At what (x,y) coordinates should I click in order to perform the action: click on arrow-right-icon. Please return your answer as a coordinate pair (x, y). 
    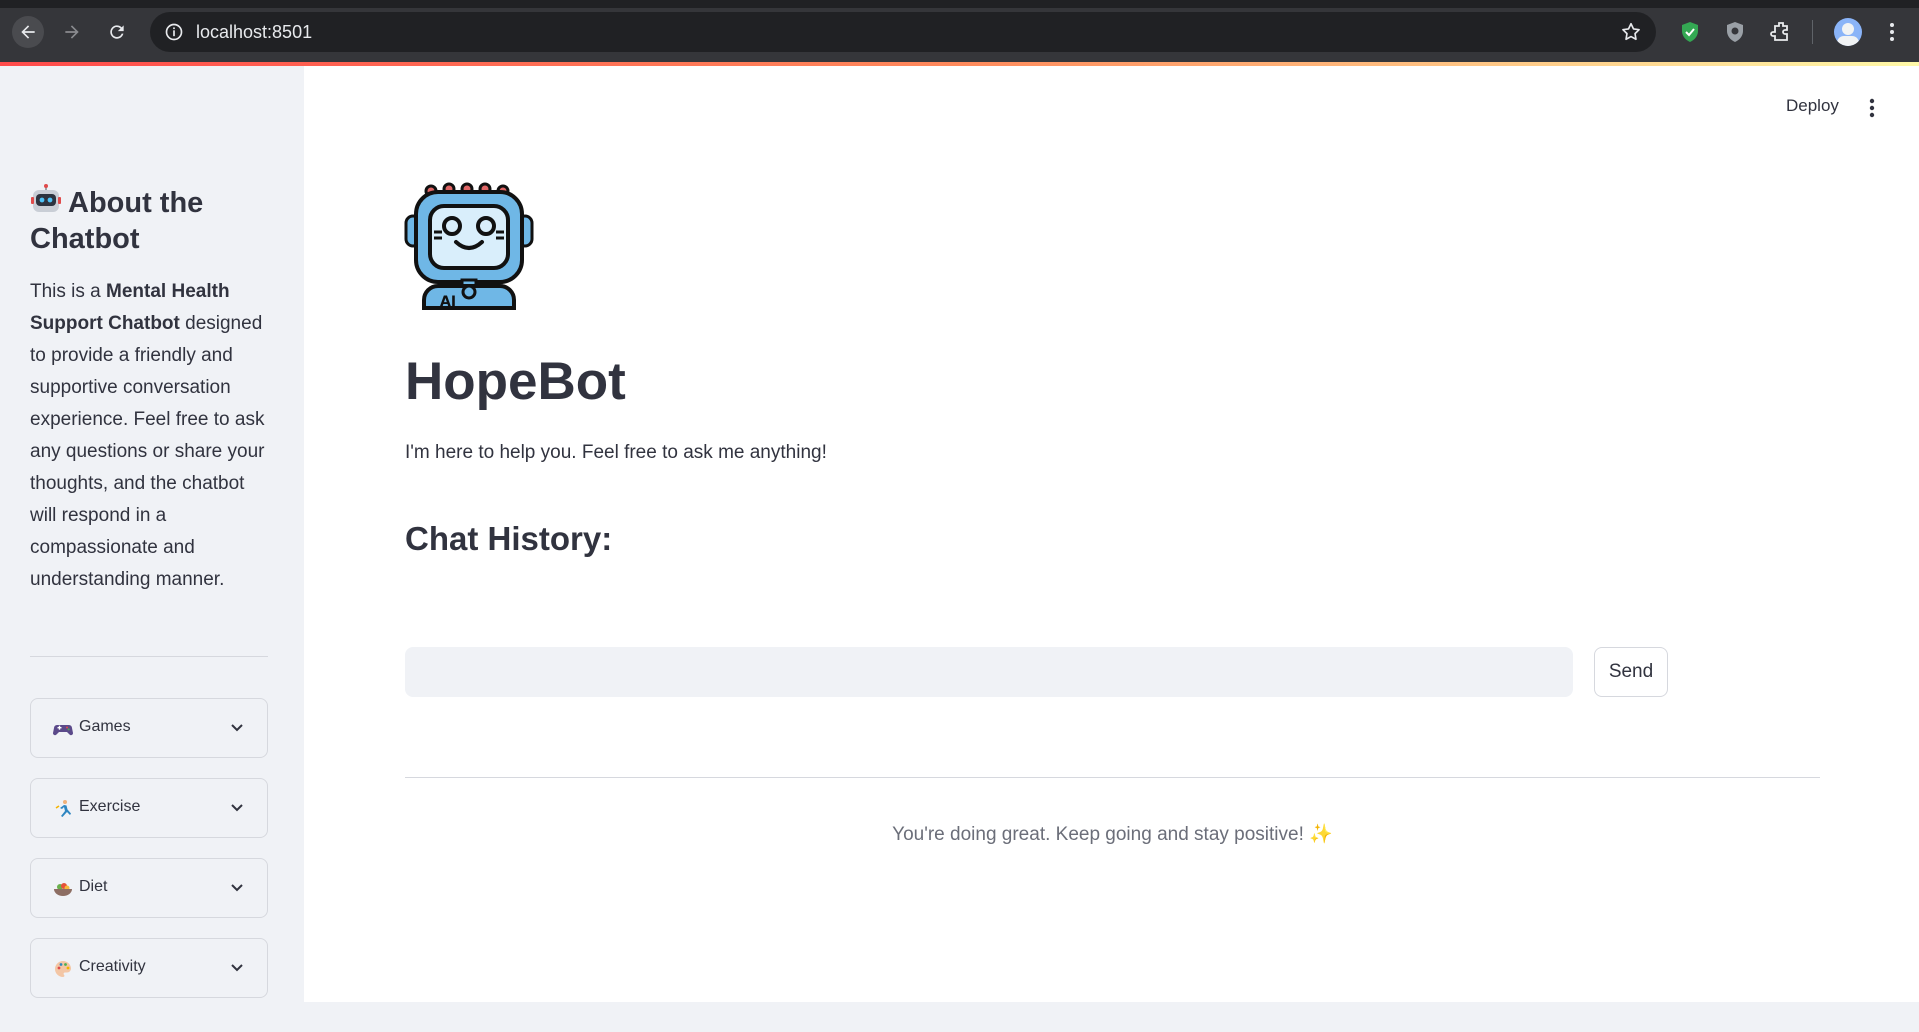
    Looking at the image, I should click on (72, 32).